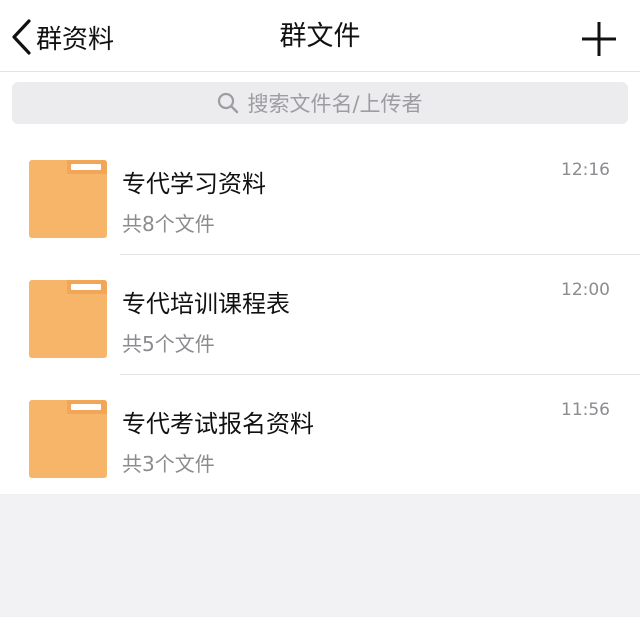  I want to click on folder-name: 专代学习资料, so click(194, 184).